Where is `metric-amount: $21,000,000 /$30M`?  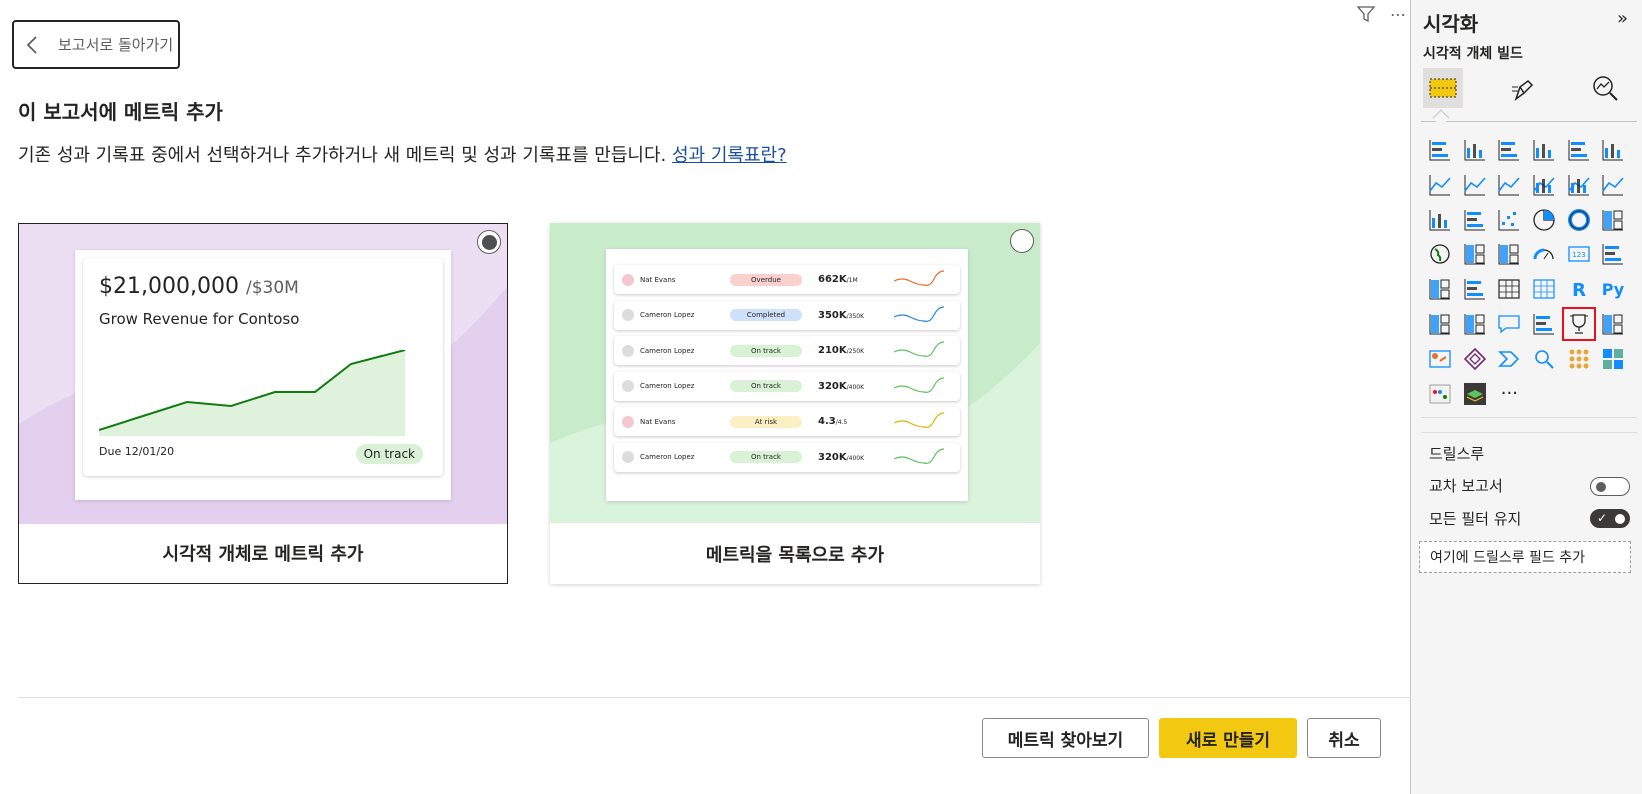 metric-amount: $21,000,000 /$30M is located at coordinates (199, 286).